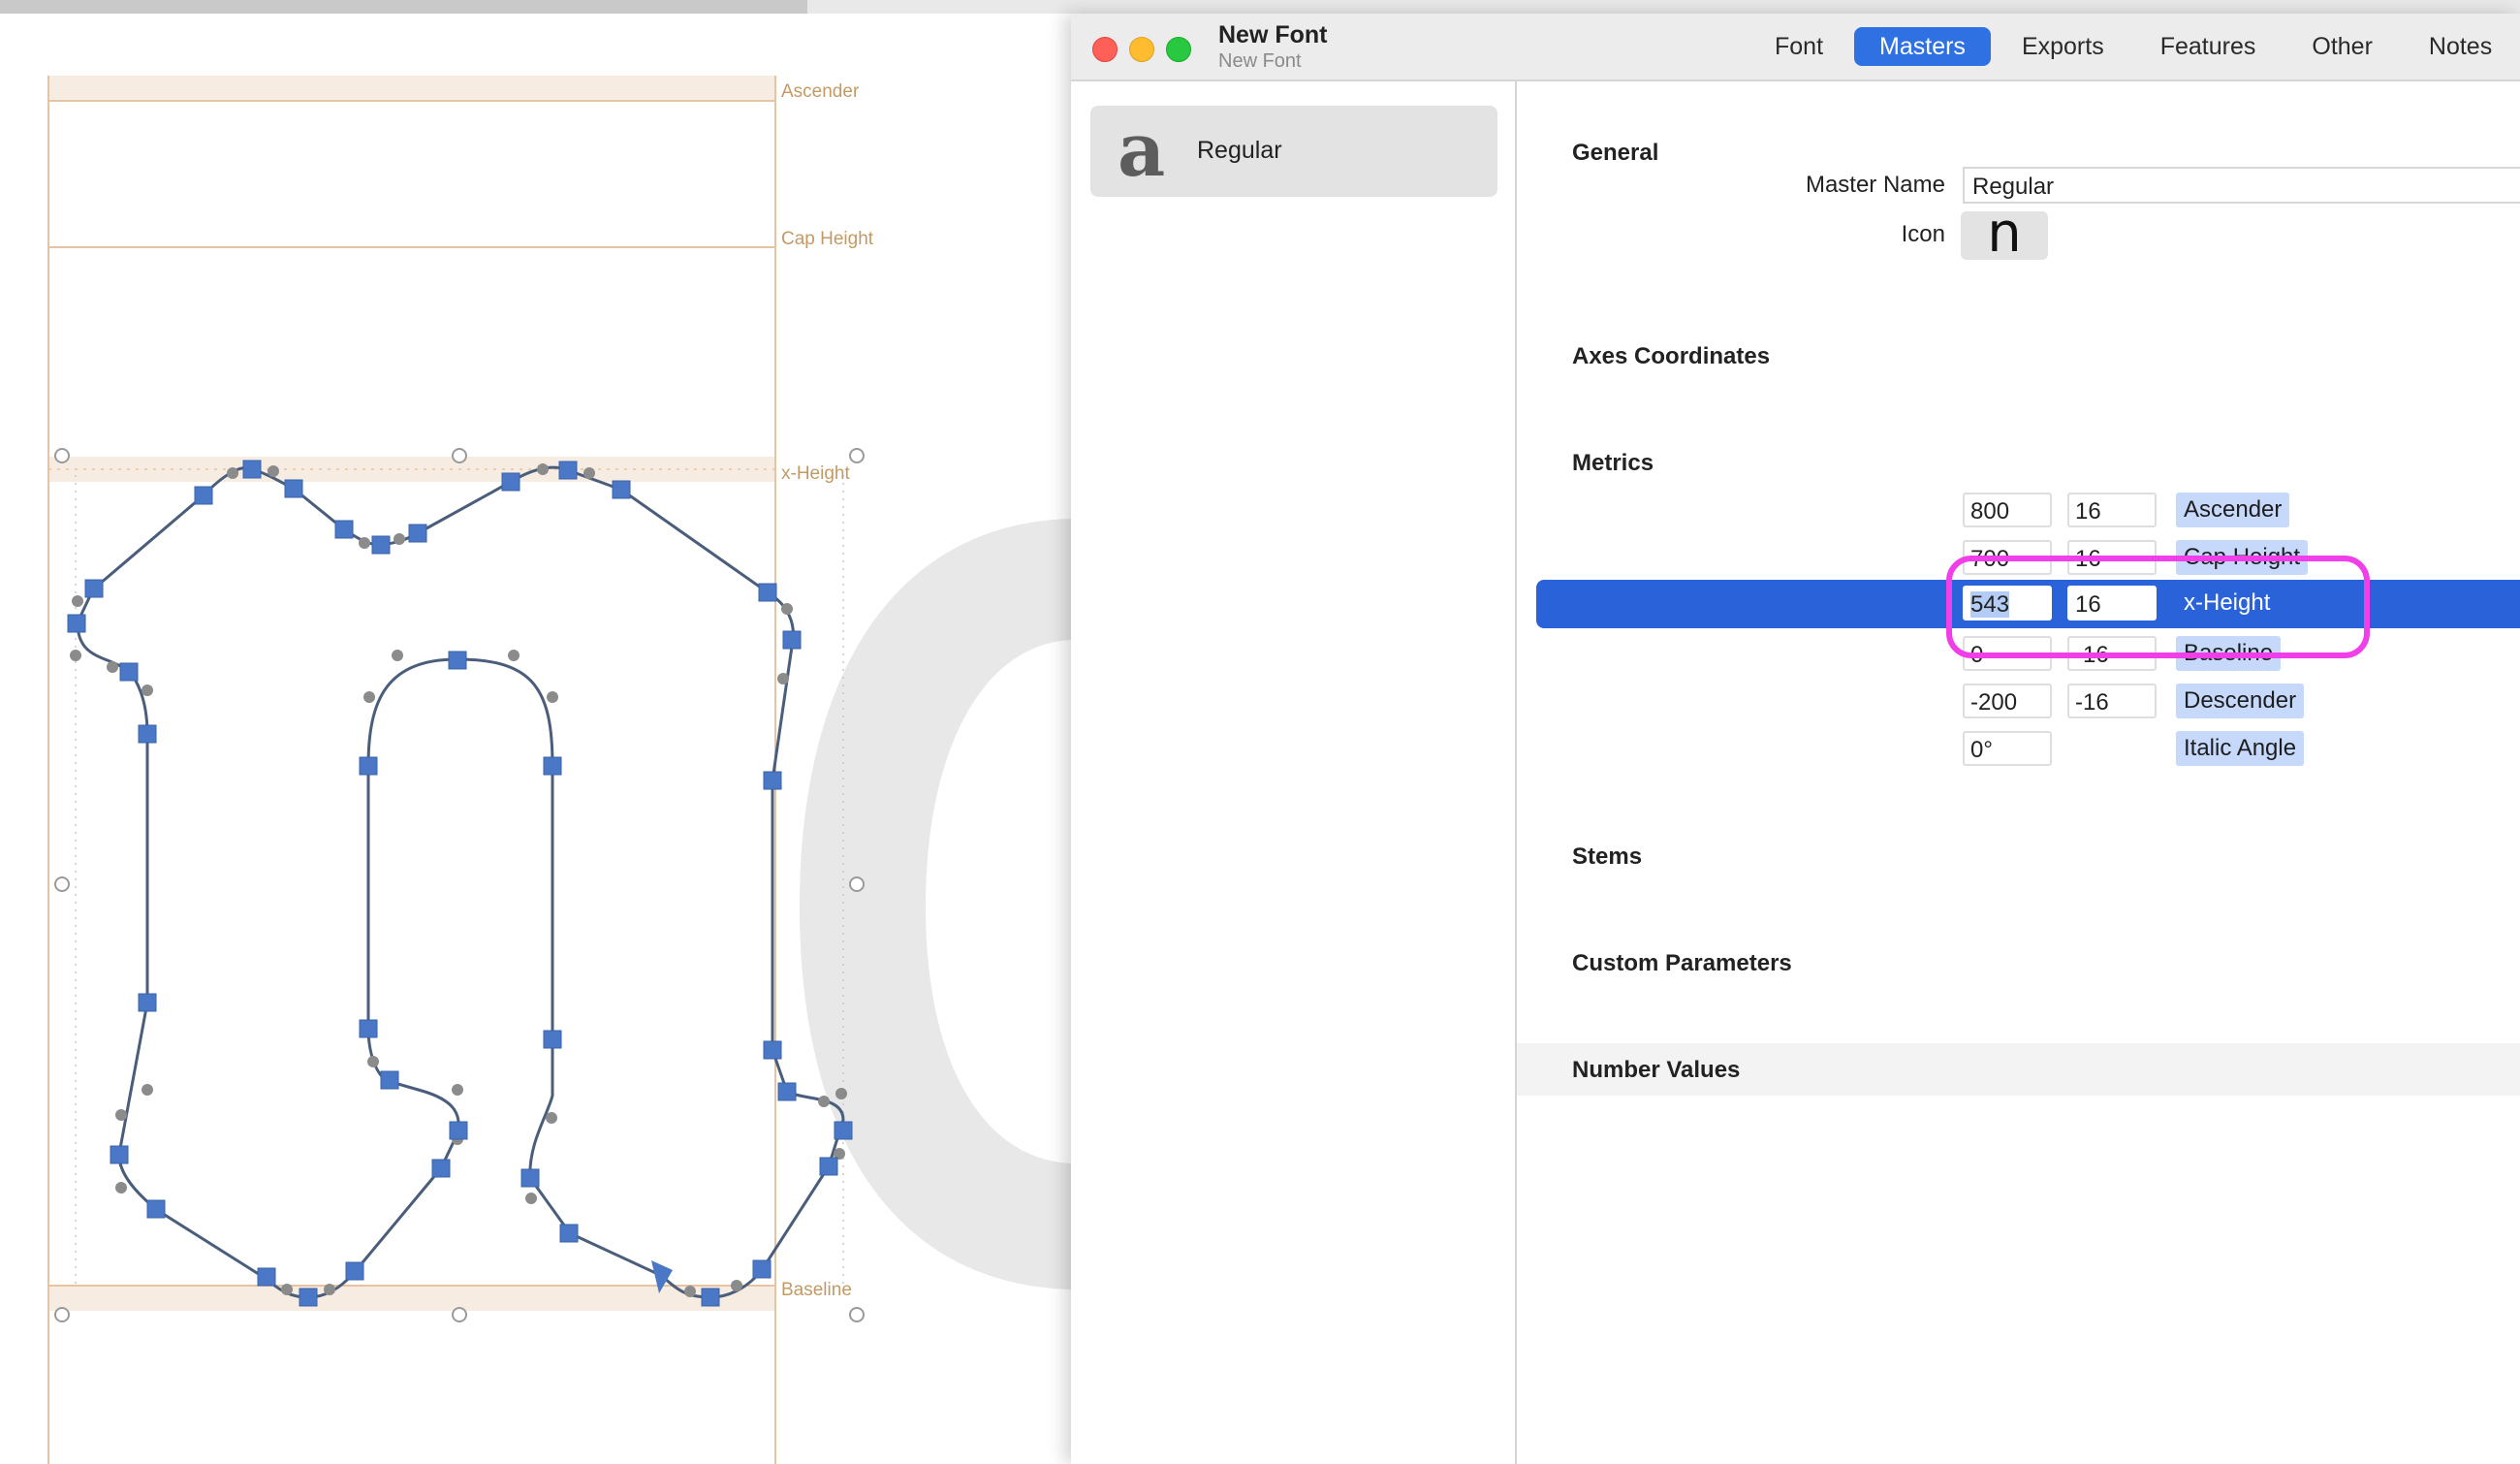  I want to click on window-subtitle: New Font, so click(1260, 61).